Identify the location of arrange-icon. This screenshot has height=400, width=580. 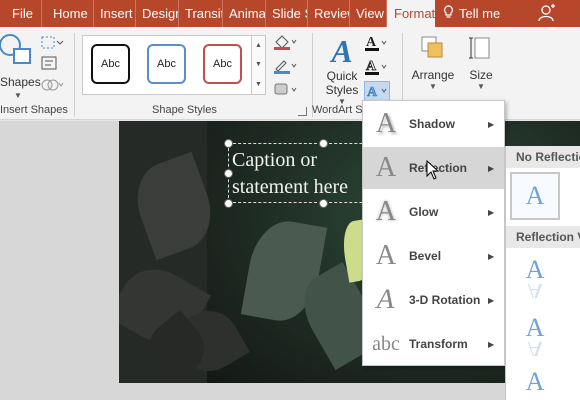
(432, 47).